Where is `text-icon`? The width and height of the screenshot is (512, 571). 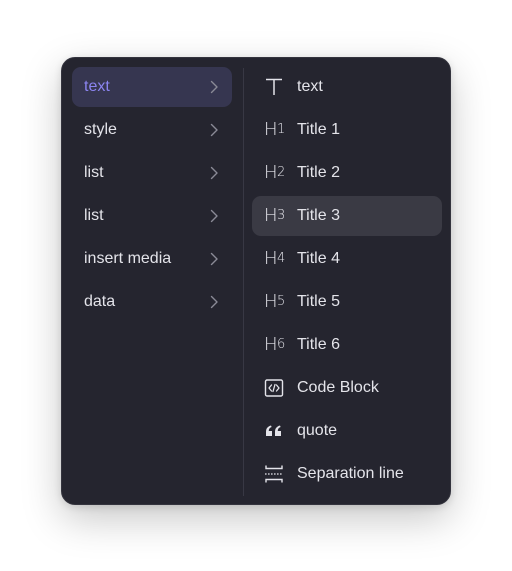
text-icon is located at coordinates (275, 87).